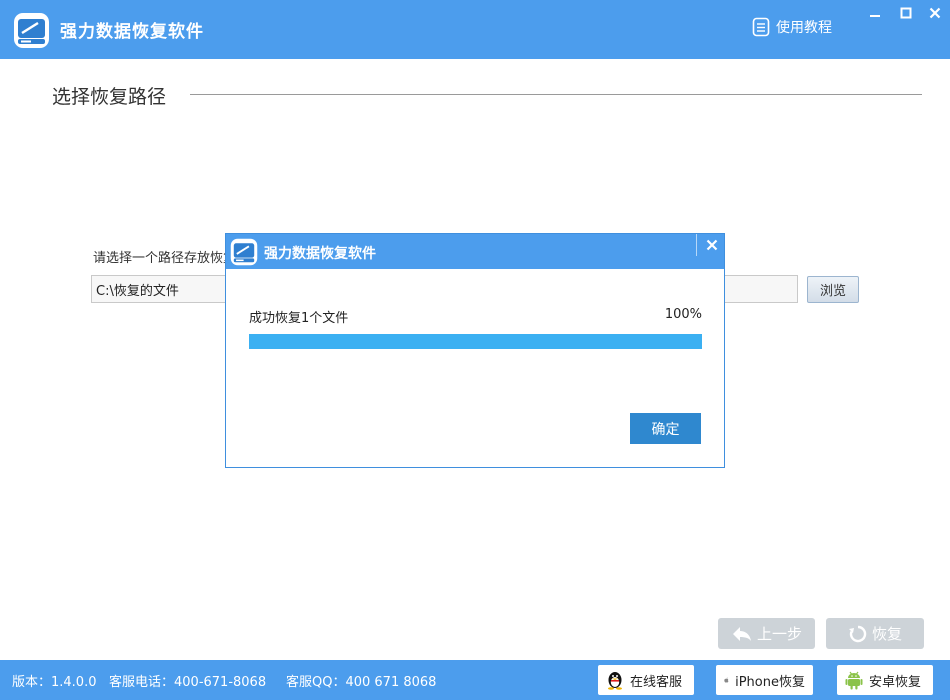 The image size is (950, 700). I want to click on qq-text: 客服QQ：400 671 8068, so click(361, 682).